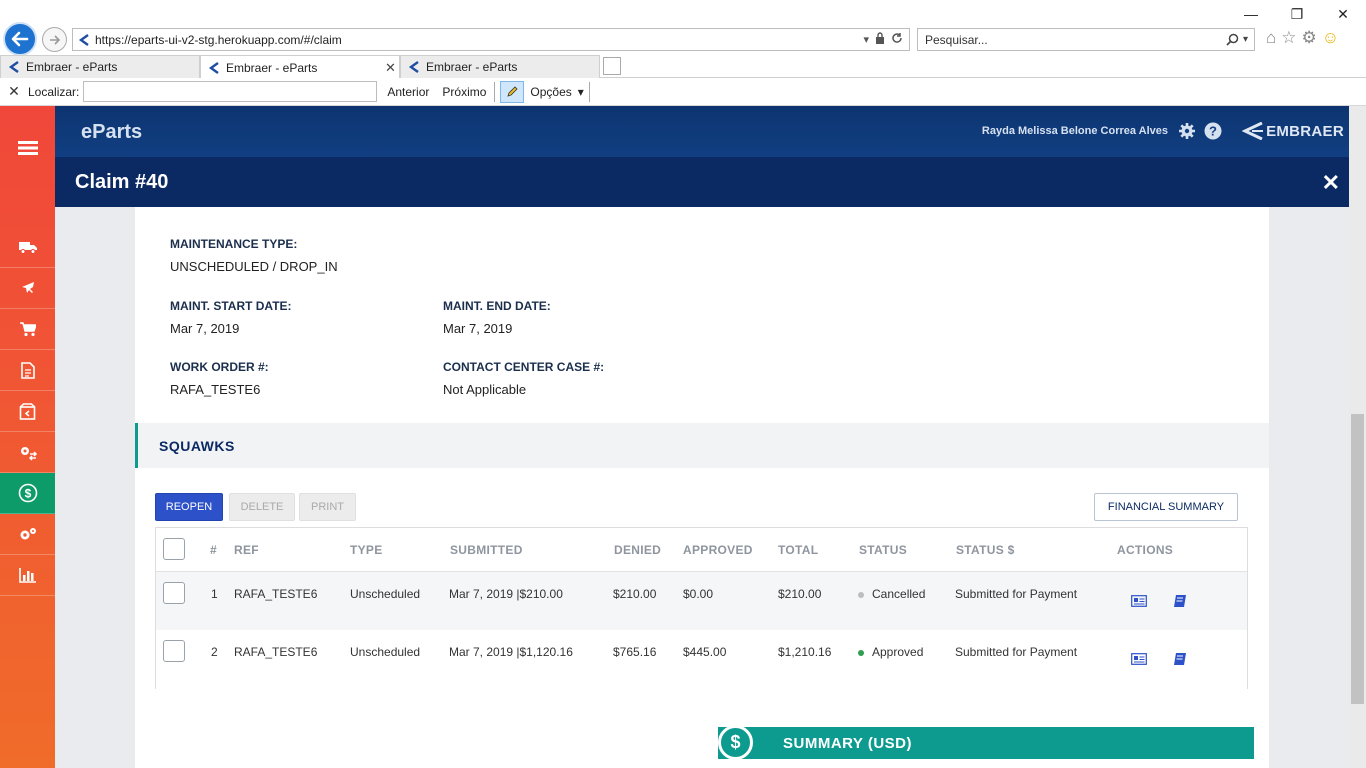 Image resolution: width=1366 pixels, height=768 pixels. Describe the element at coordinates (408, 92) in the screenshot. I see `find-previous-button: Anterior` at that location.